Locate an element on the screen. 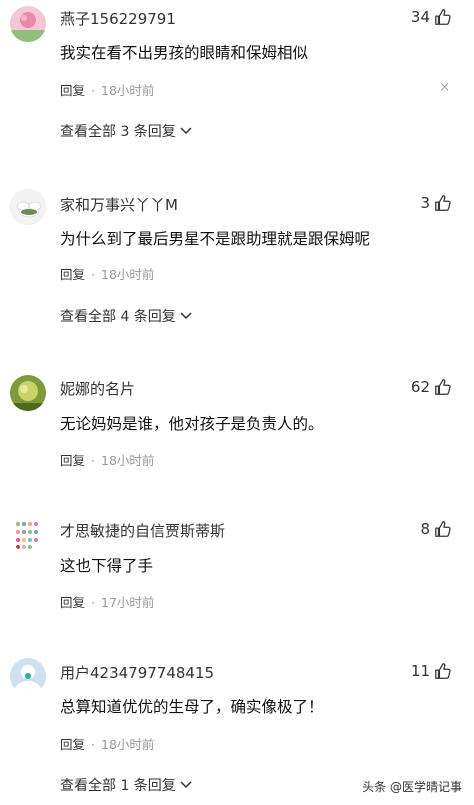 This screenshot has height=805, width=474. view-all-replies-button: 查看全部 1 条回复 is located at coordinates (126, 785).